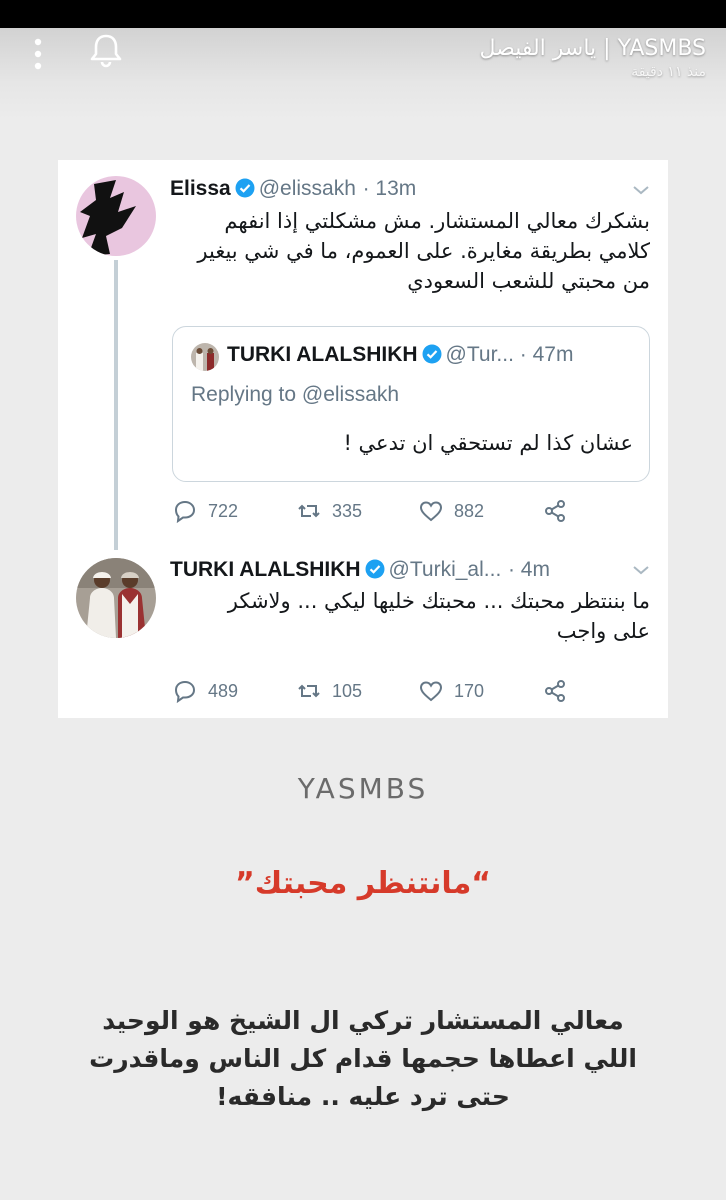 Image resolution: width=726 pixels, height=1200 pixels. What do you see at coordinates (223, 510) in the screenshot?
I see `reply-count: 722` at bounding box center [223, 510].